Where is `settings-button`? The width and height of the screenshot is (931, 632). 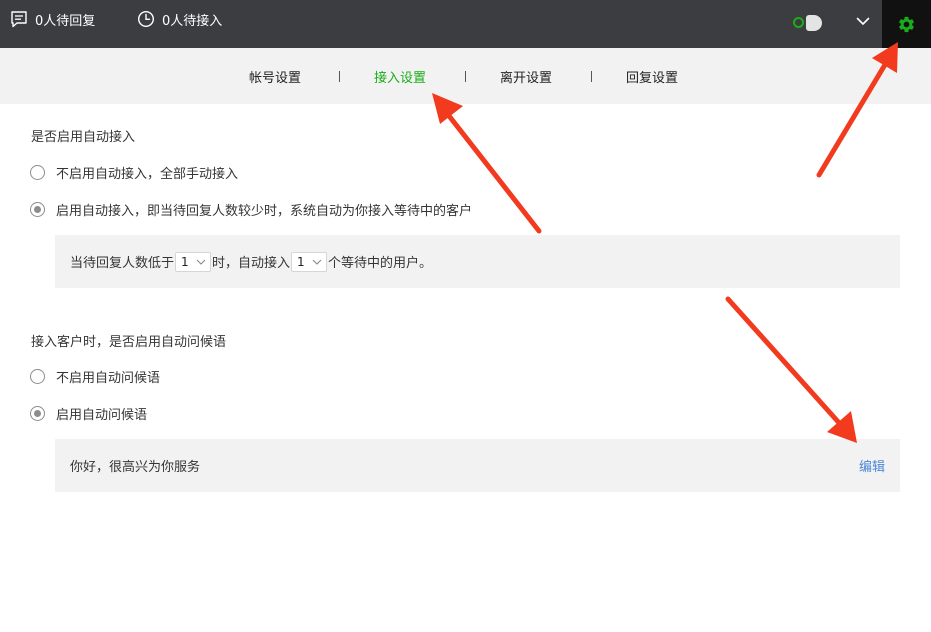
settings-button is located at coordinates (906, 24).